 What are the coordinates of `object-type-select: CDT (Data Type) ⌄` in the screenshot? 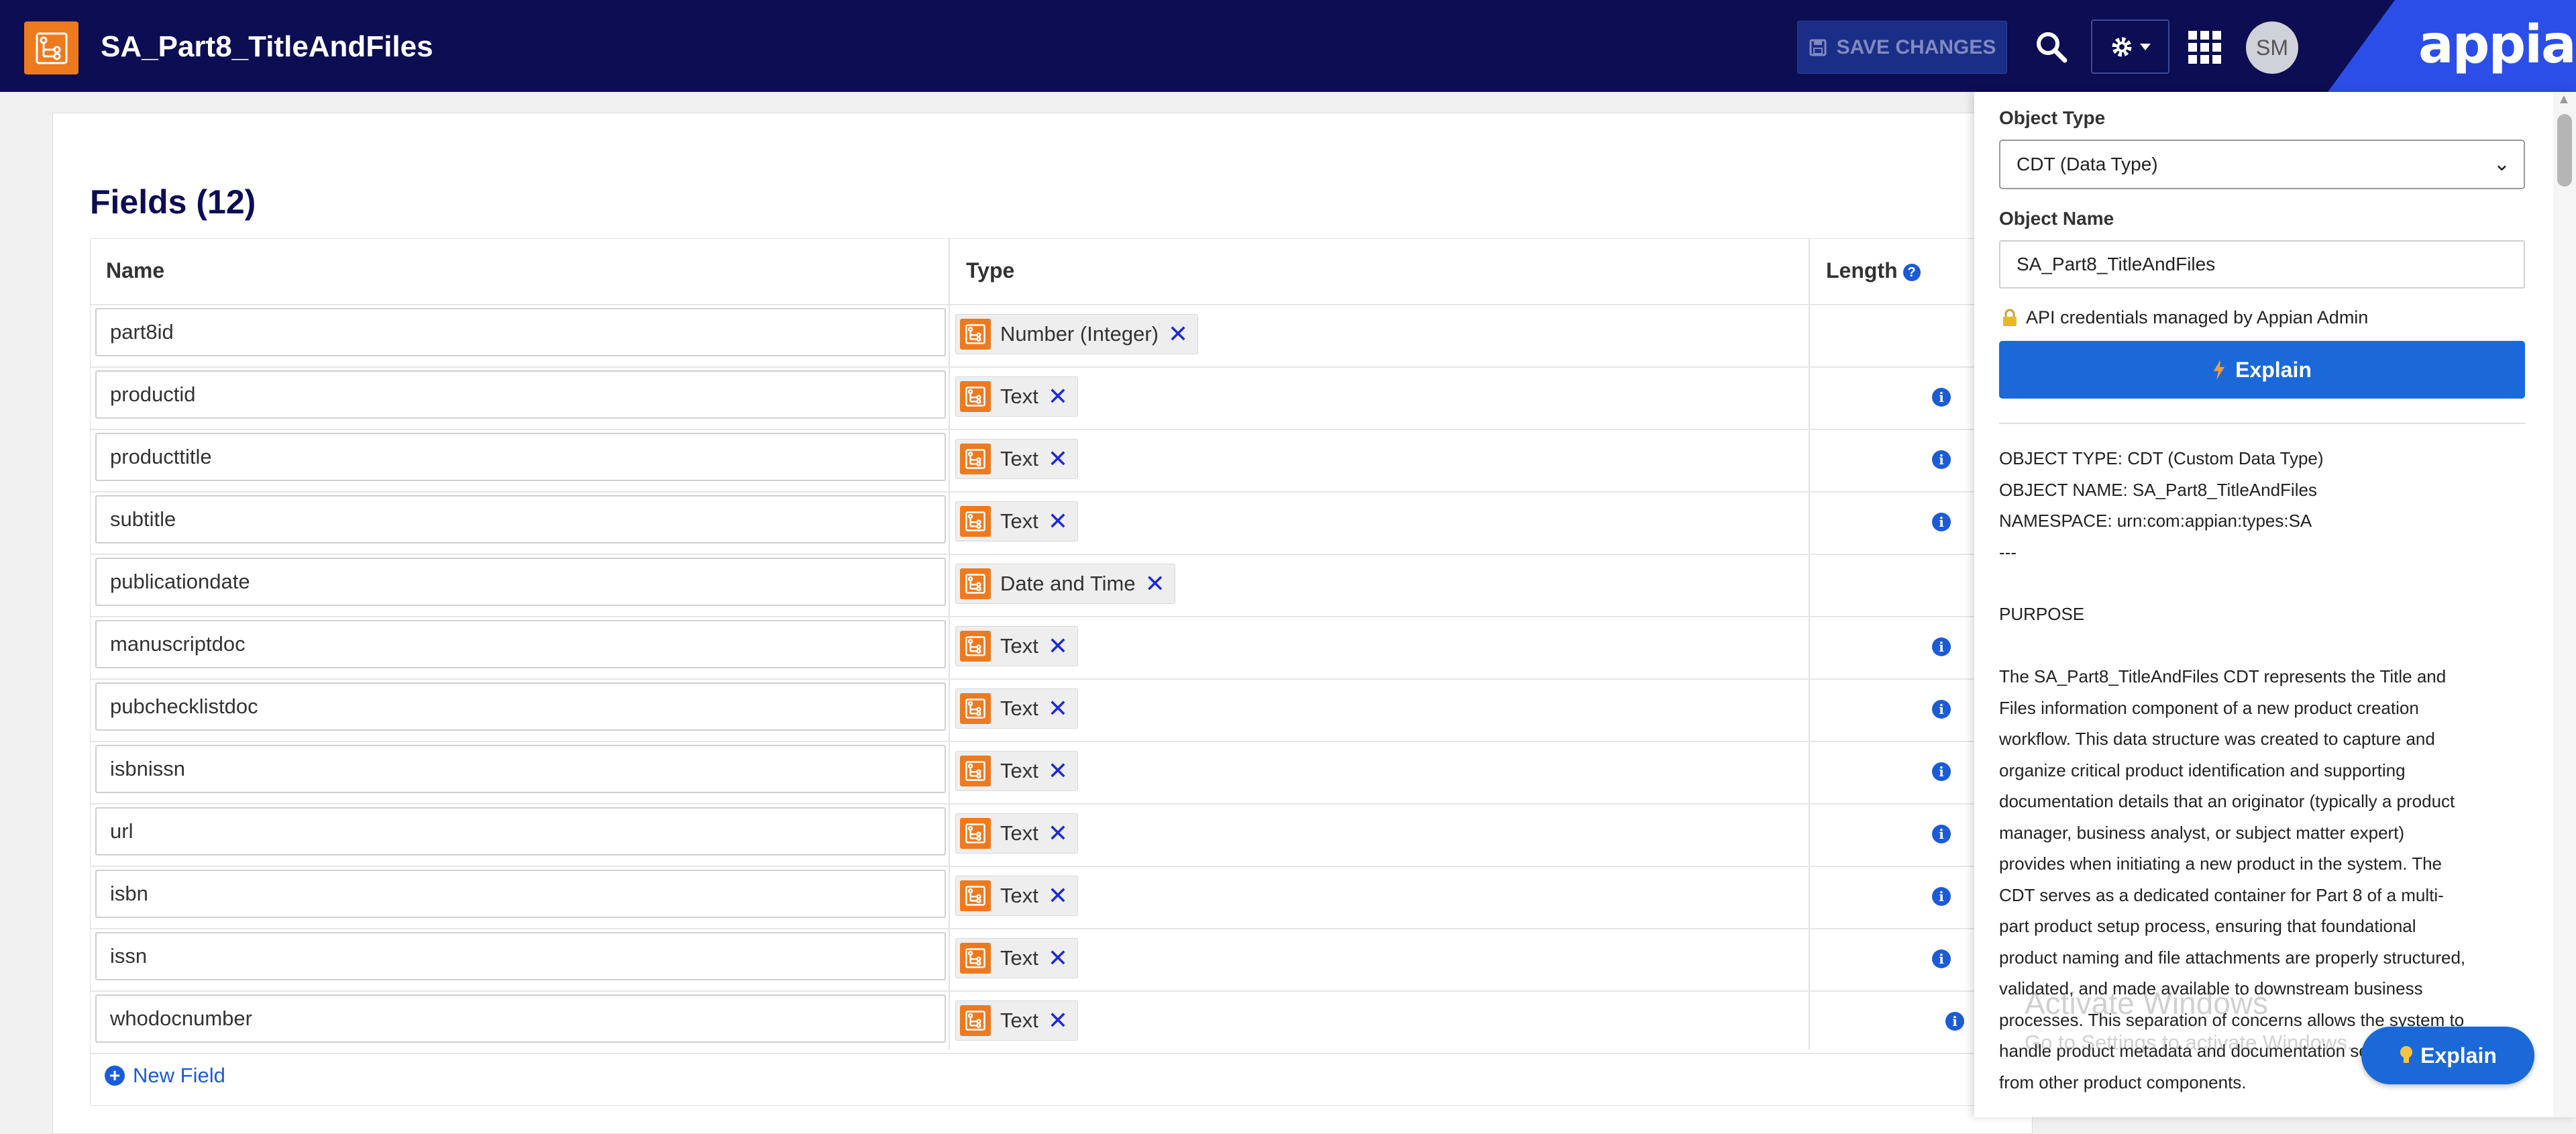 It's located at (2262, 164).